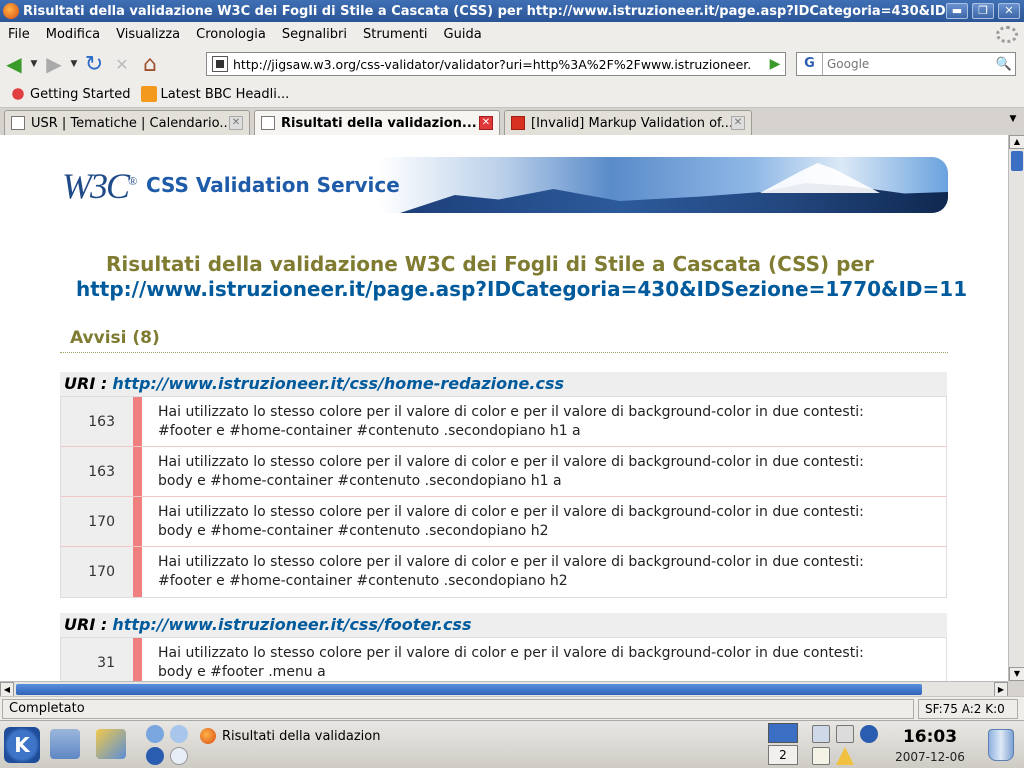 The height and width of the screenshot is (768, 1024). I want to click on menu-file: File, so click(19, 34).